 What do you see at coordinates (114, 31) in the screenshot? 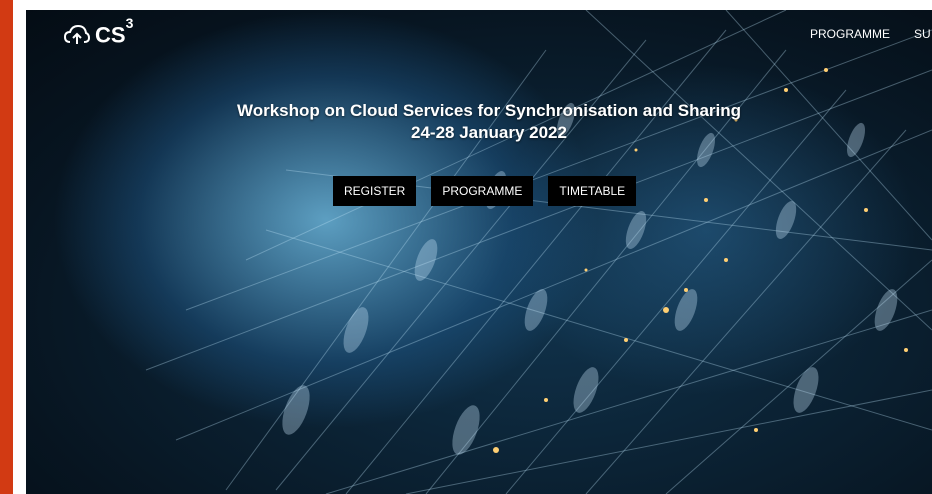
I see `brand-name: CS3` at bounding box center [114, 31].